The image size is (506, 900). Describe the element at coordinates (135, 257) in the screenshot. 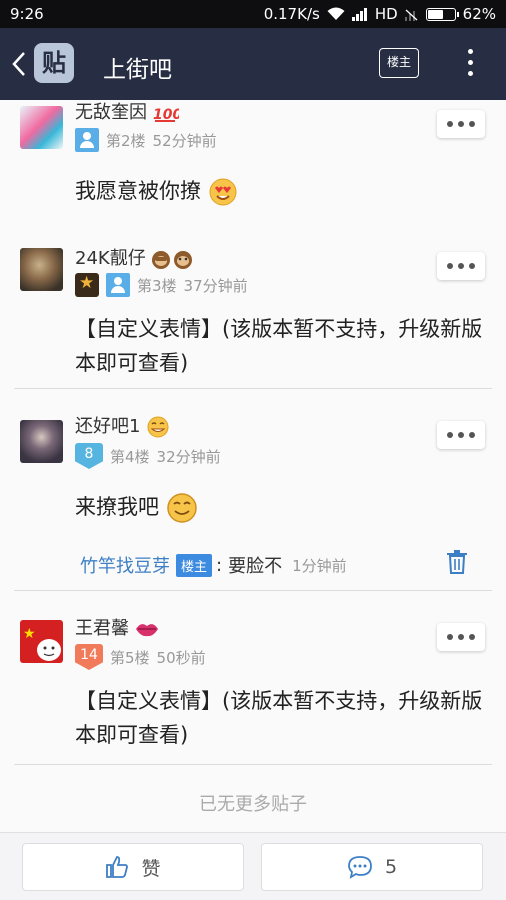

I see `post-author: 24K靓仔` at that location.